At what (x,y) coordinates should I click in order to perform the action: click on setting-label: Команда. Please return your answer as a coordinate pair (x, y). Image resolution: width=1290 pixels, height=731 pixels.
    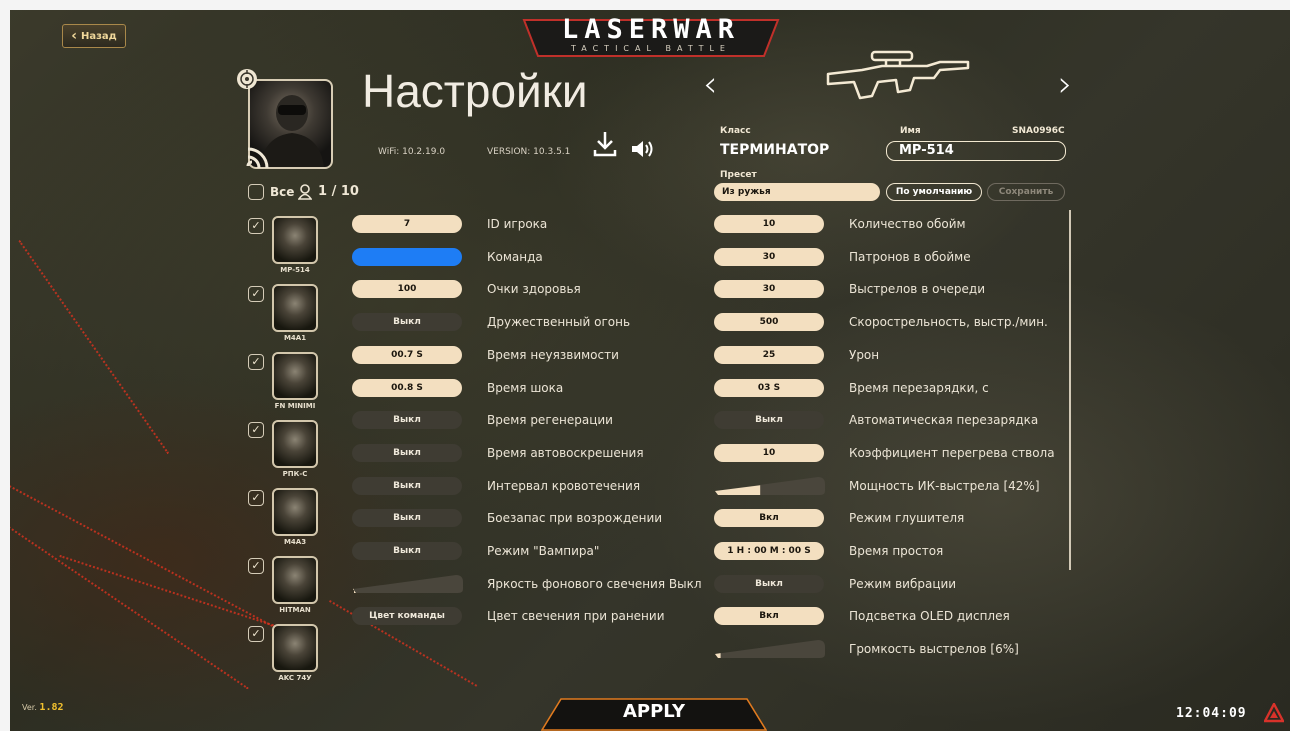
    Looking at the image, I should click on (515, 256).